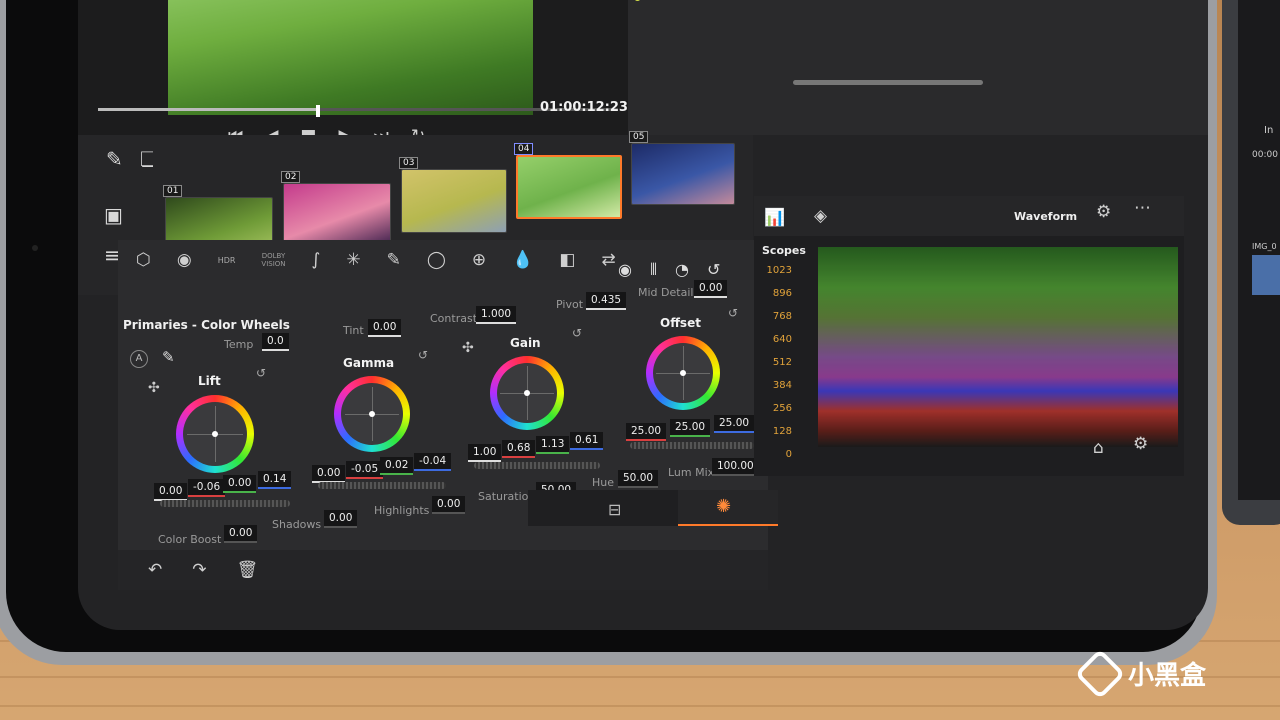 This screenshot has width=1280, height=720. Describe the element at coordinates (784, 250) in the screenshot. I see `scopes-title: Scopes` at that location.